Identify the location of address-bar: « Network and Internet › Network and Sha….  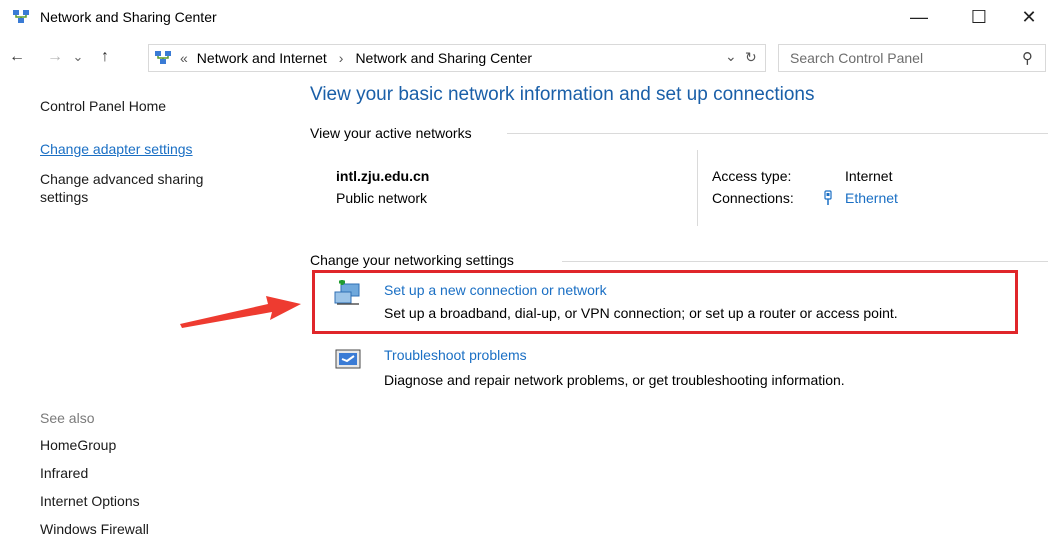
(457, 58).